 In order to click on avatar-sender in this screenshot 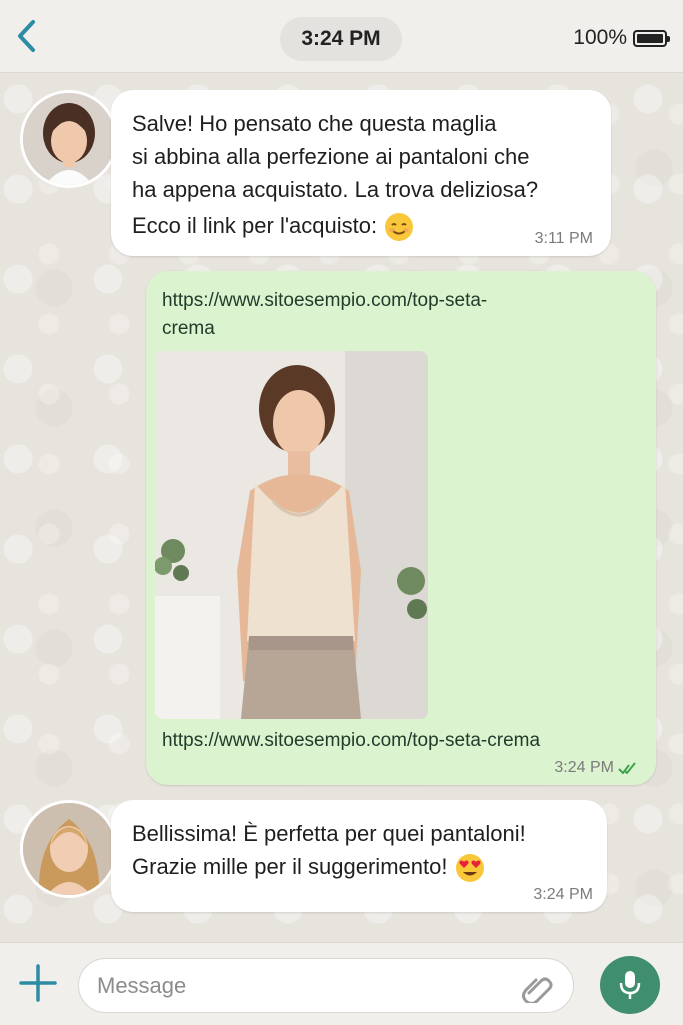, I will do `click(69, 139)`.